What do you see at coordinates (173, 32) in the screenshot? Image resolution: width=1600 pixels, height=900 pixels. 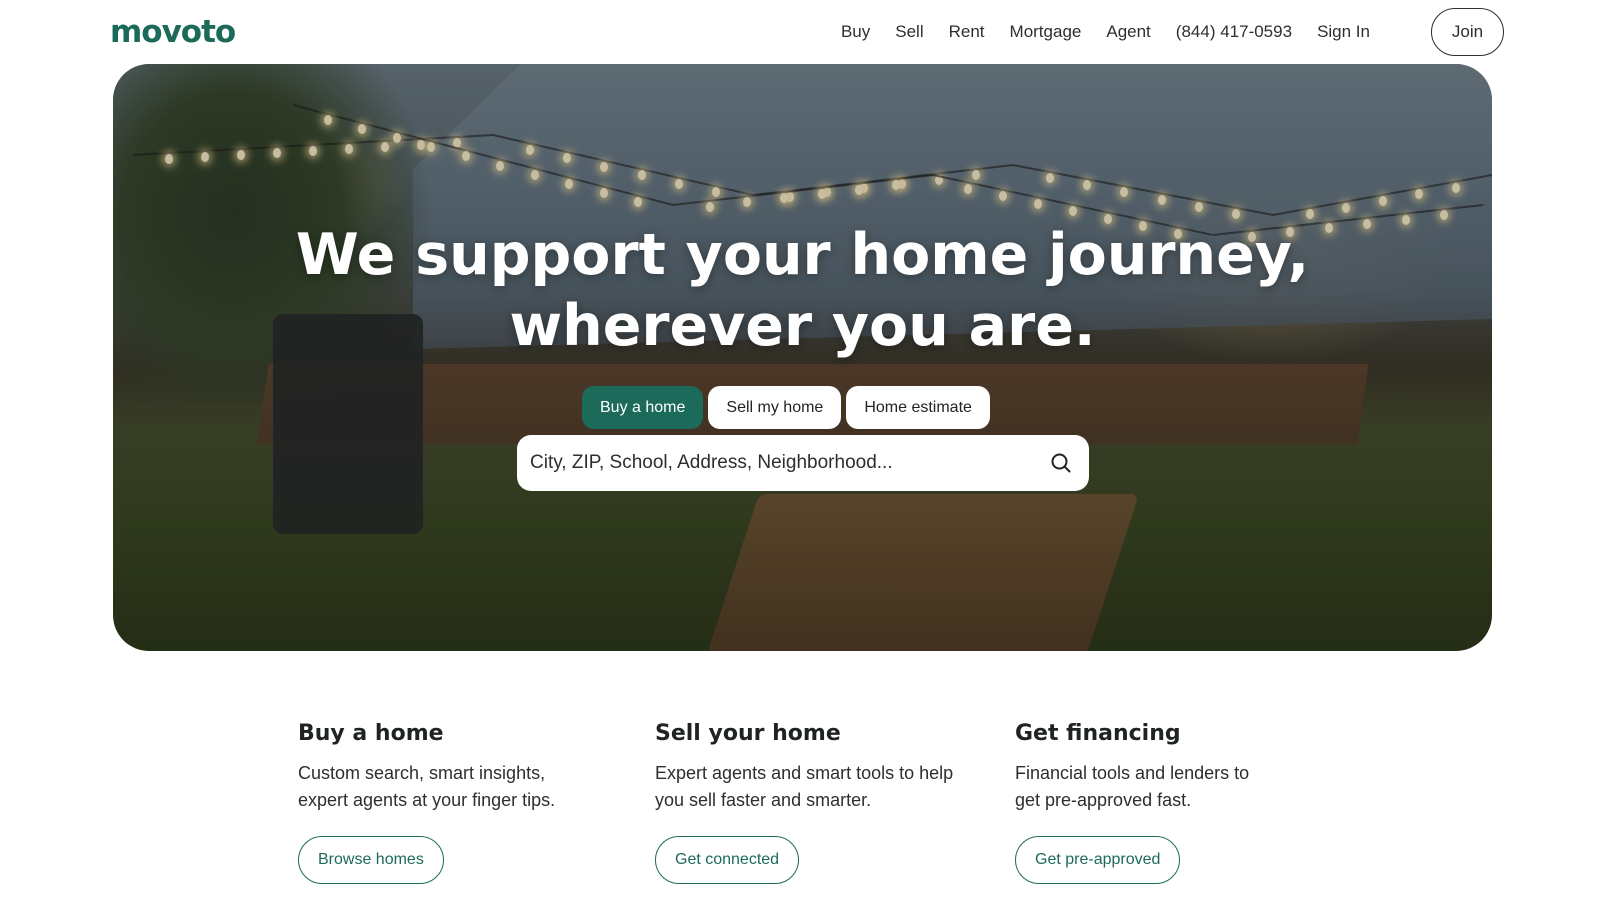 I see `movoto-logo: movoto` at bounding box center [173, 32].